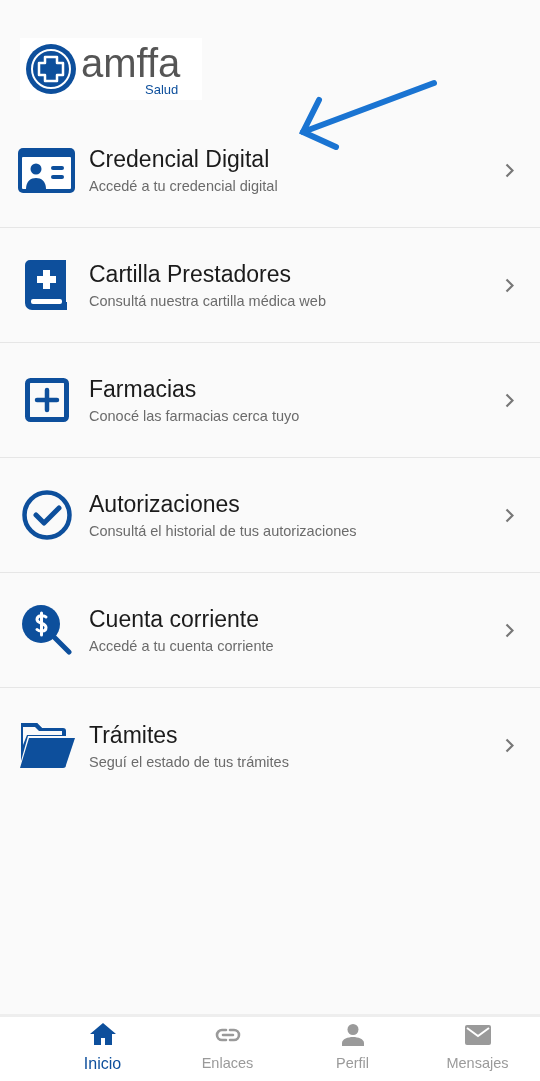 The width and height of the screenshot is (540, 1081). I want to click on item-subtitle: Seguí el estado de tus trámites, so click(189, 761).